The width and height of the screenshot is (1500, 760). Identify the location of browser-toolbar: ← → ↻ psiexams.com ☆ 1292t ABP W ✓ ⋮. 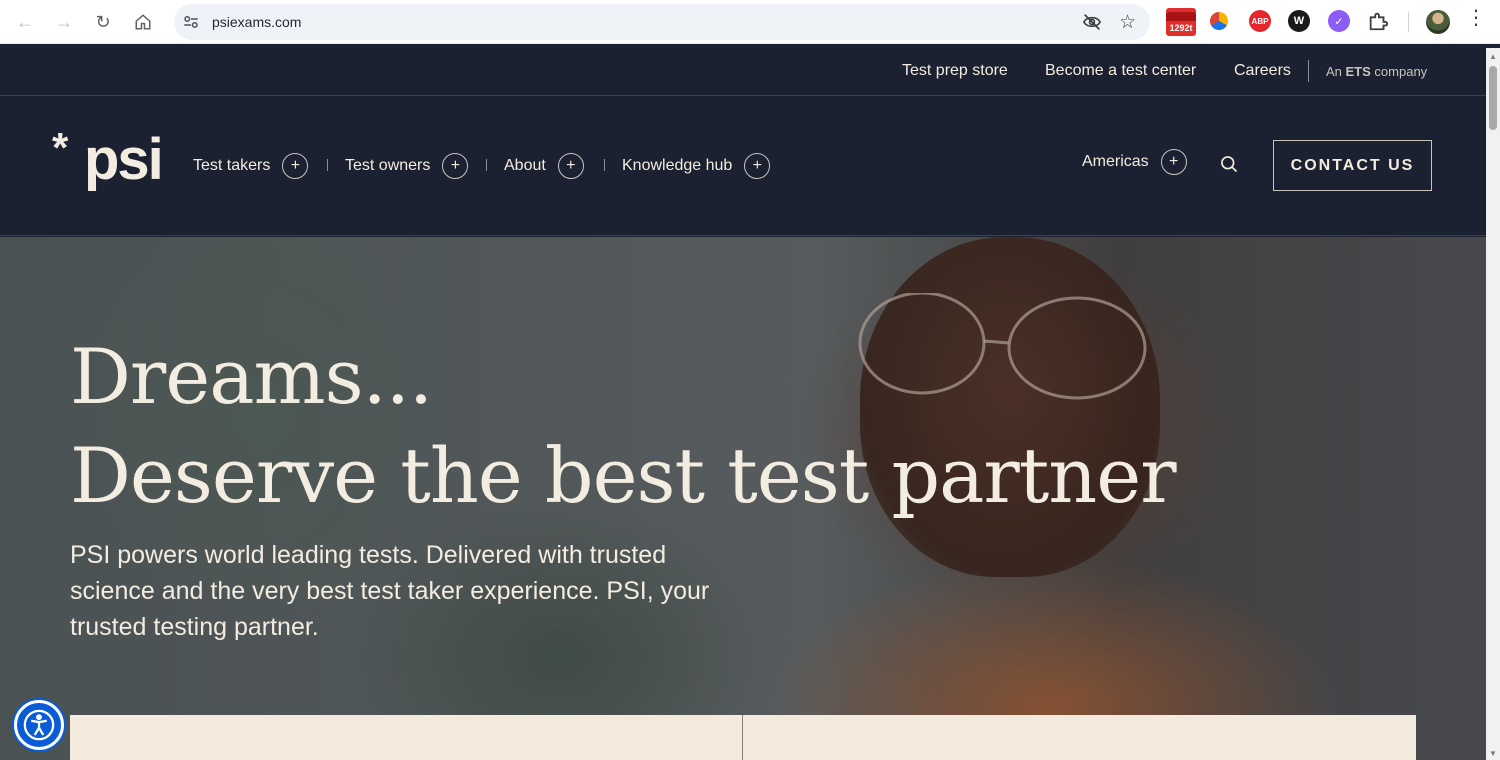
(750, 22).